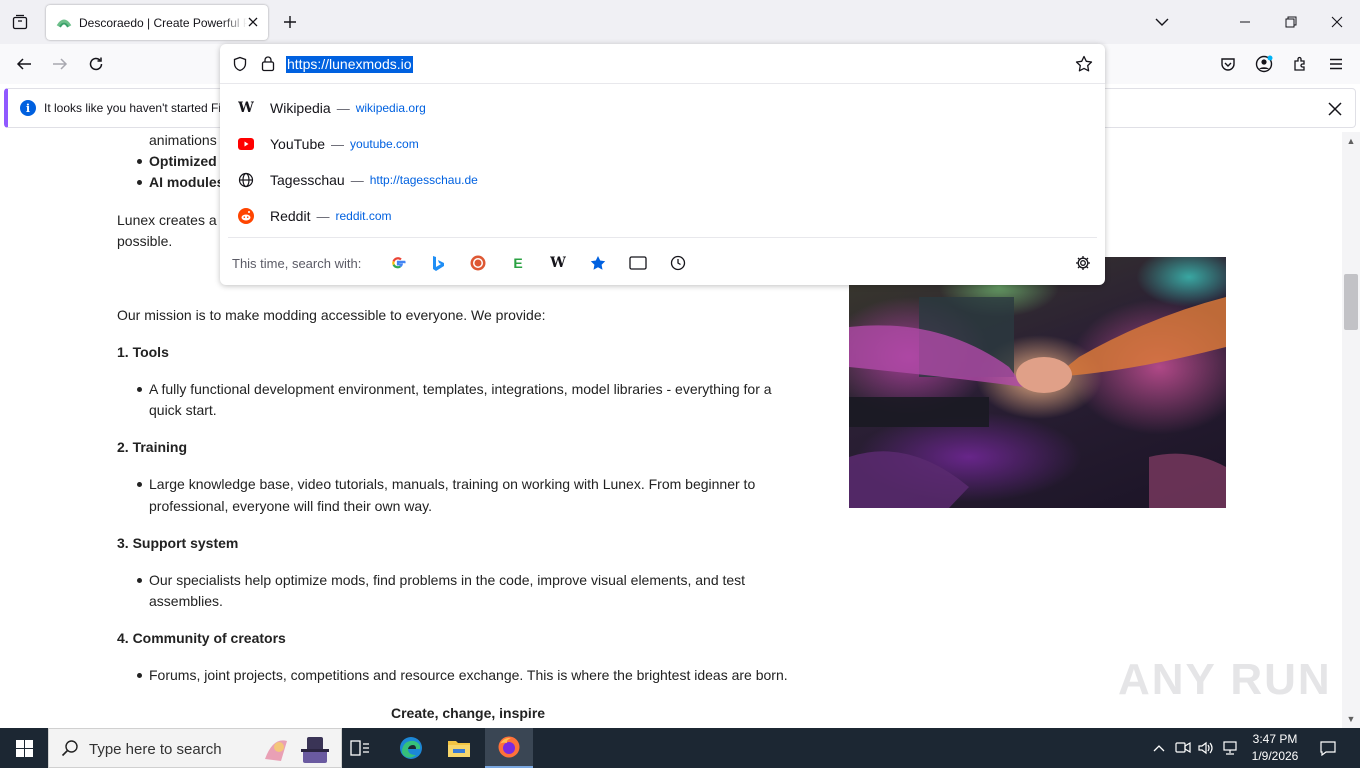 This screenshot has height=770, width=1360. What do you see at coordinates (163, 22) in the screenshot?
I see `tab-title: Descoraedo | Create Powerful Projects` at bounding box center [163, 22].